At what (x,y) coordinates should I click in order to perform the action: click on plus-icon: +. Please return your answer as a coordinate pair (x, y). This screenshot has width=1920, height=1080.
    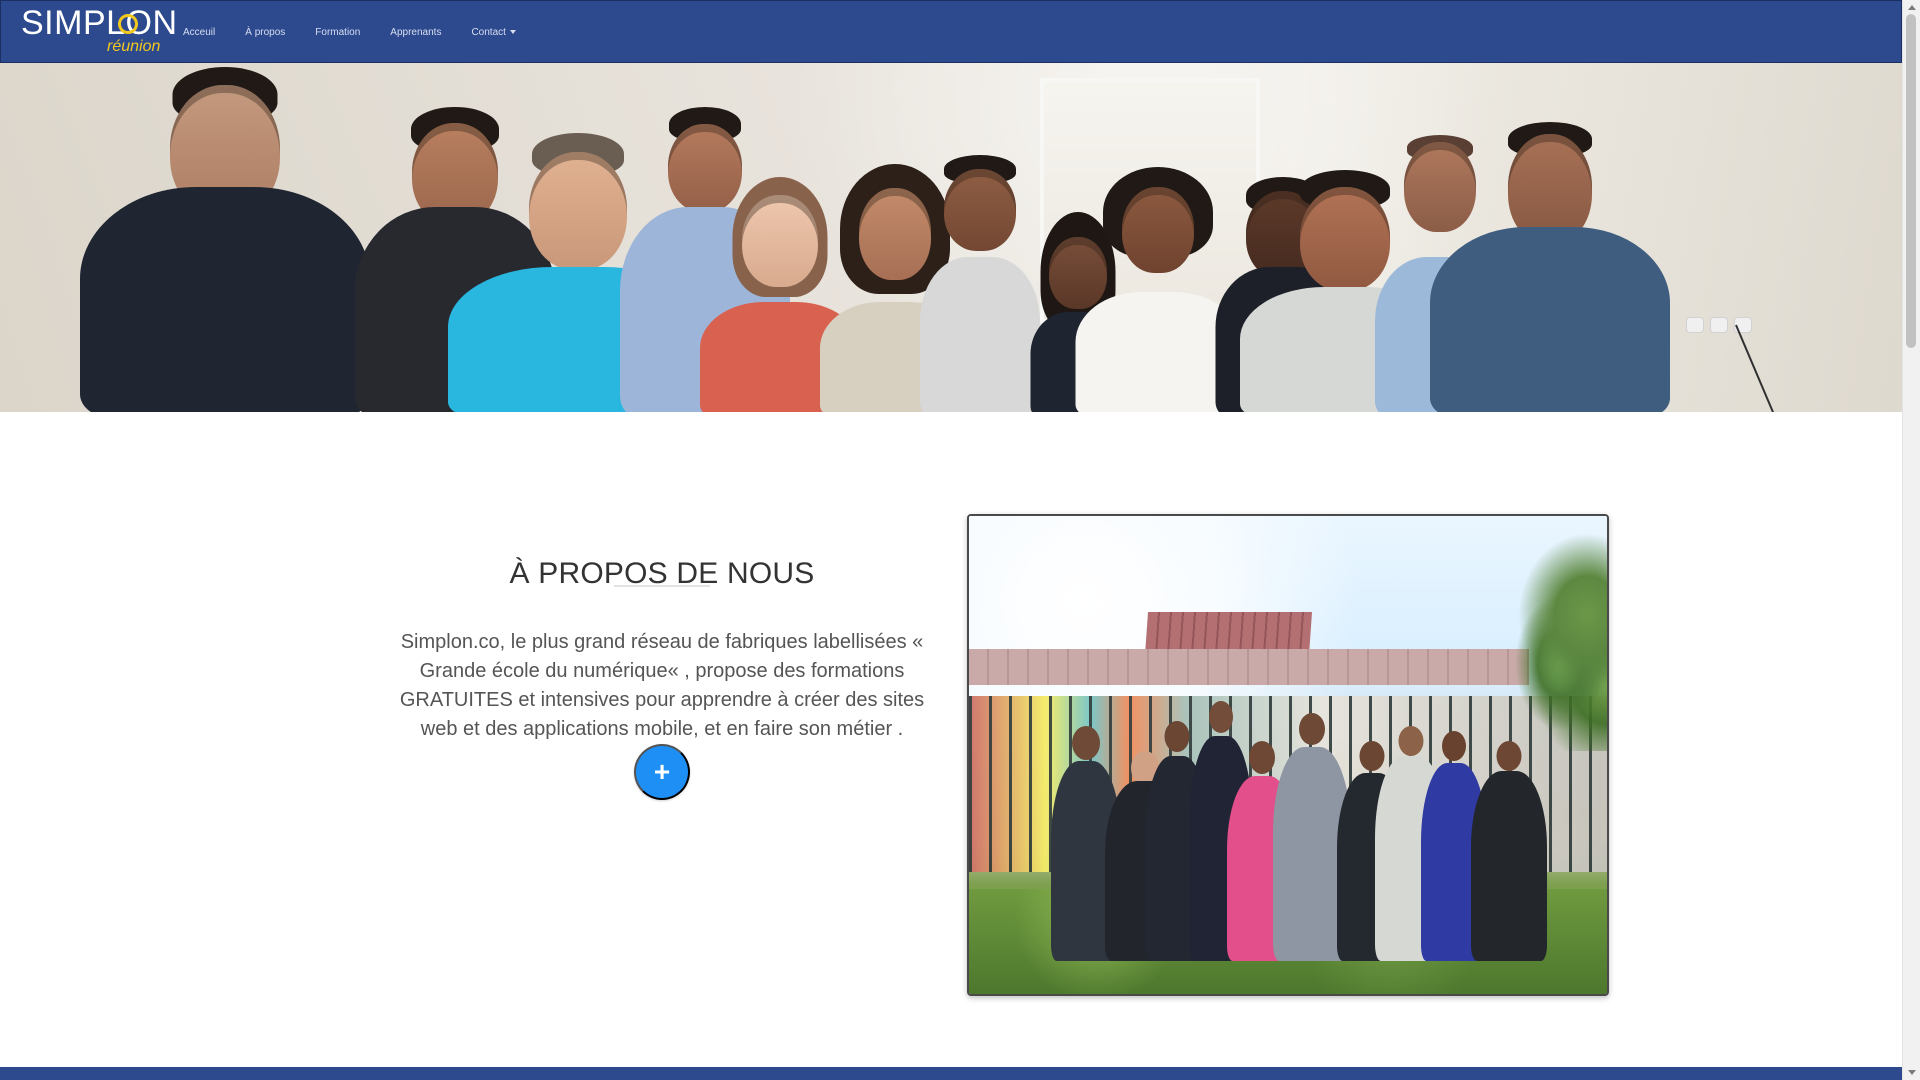
    Looking at the image, I should click on (662, 771).